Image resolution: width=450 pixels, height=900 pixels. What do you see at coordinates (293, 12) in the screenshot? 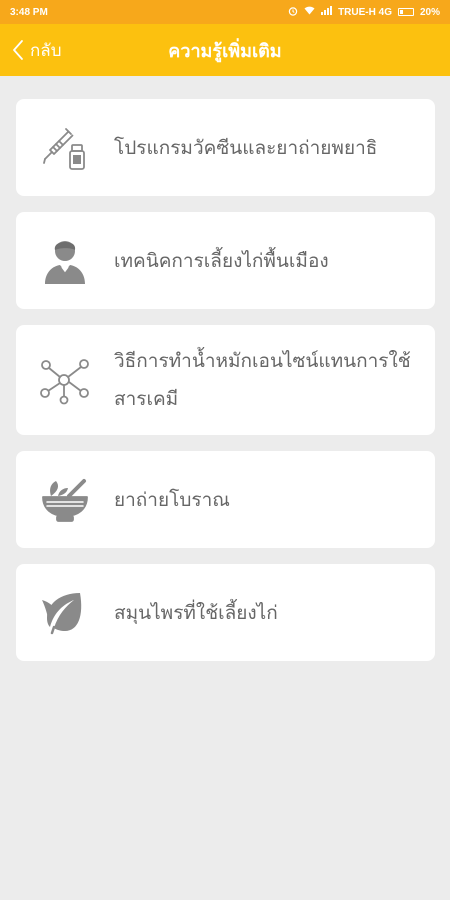
I see `alarm-icon` at bounding box center [293, 12].